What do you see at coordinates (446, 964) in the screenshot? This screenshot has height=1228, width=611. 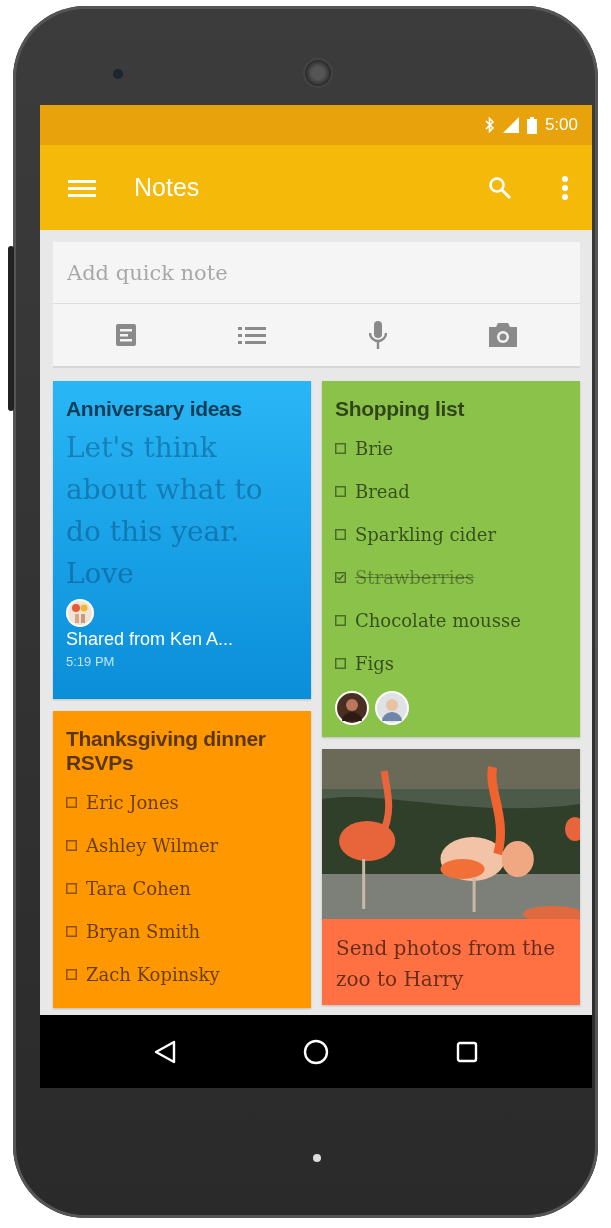 I see `note-body: Send photos from the zoo to Harry` at bounding box center [446, 964].